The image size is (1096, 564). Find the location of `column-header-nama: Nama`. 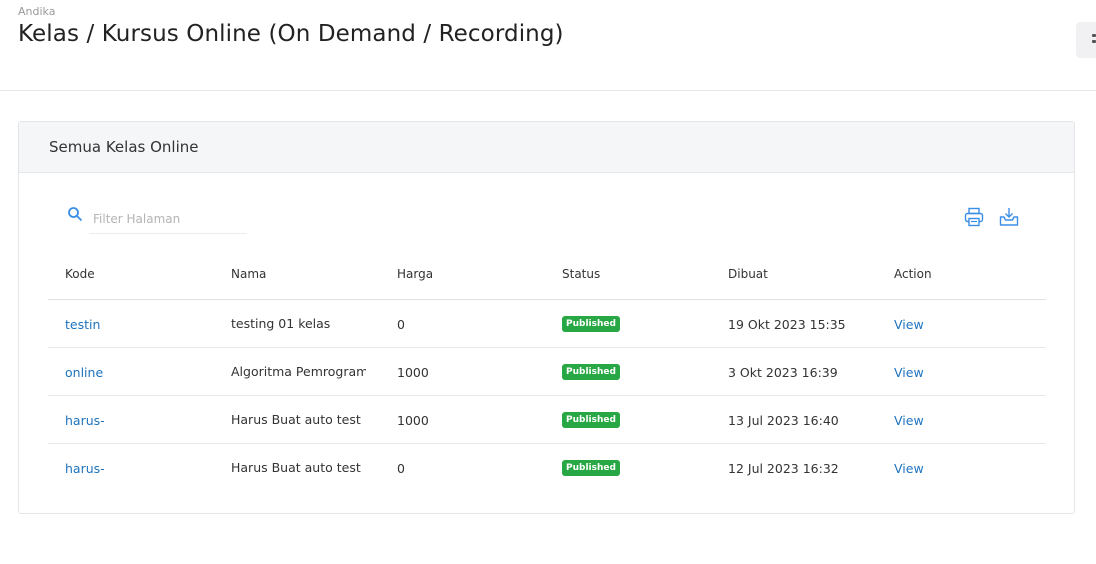

column-header-nama: Nama is located at coordinates (298, 274).